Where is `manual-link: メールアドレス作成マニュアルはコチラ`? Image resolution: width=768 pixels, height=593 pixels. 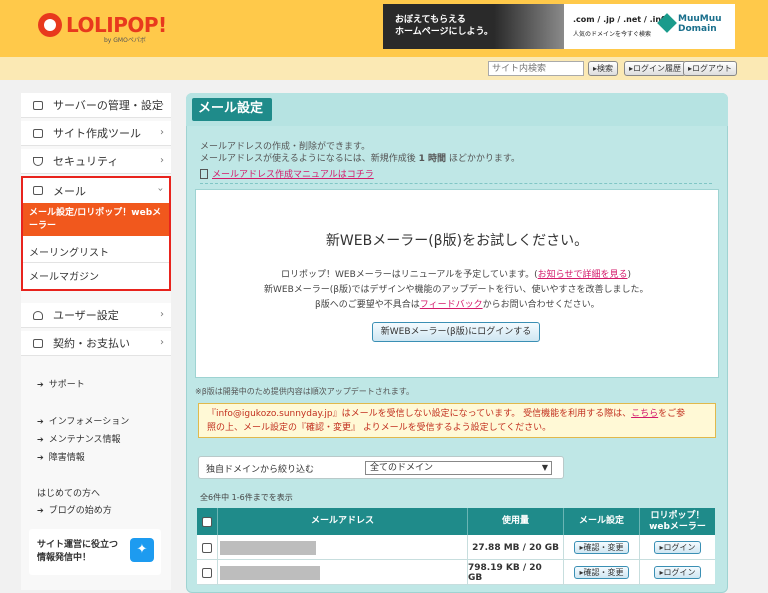 manual-link: メールアドレス作成マニュアルはコチラ is located at coordinates (293, 175).